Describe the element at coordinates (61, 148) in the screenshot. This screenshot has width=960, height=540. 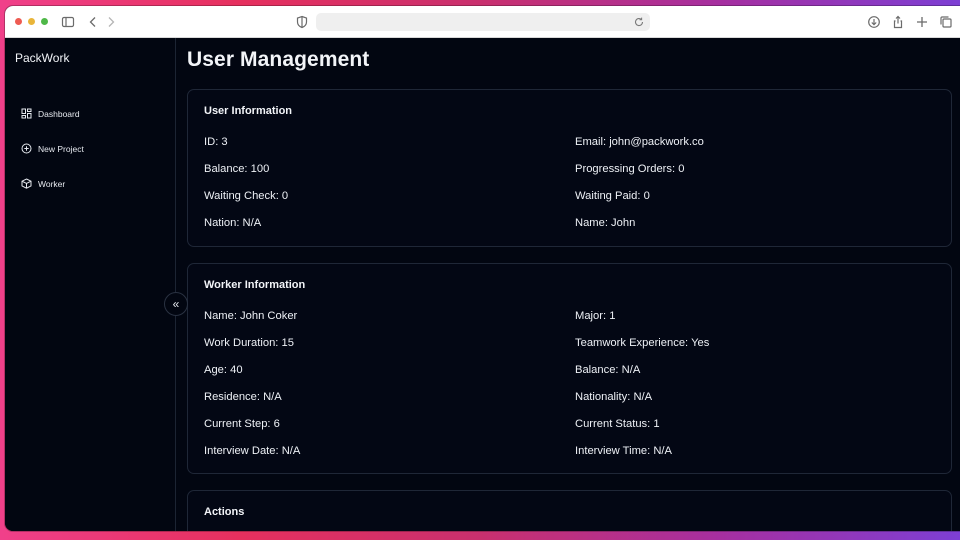
I see `sidebar-item-label: New Project` at that location.